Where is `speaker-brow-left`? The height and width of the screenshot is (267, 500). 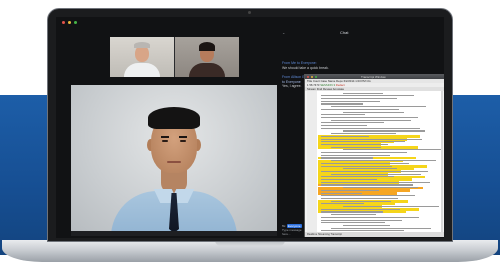
speaker-brow-left is located at coordinates (165, 137).